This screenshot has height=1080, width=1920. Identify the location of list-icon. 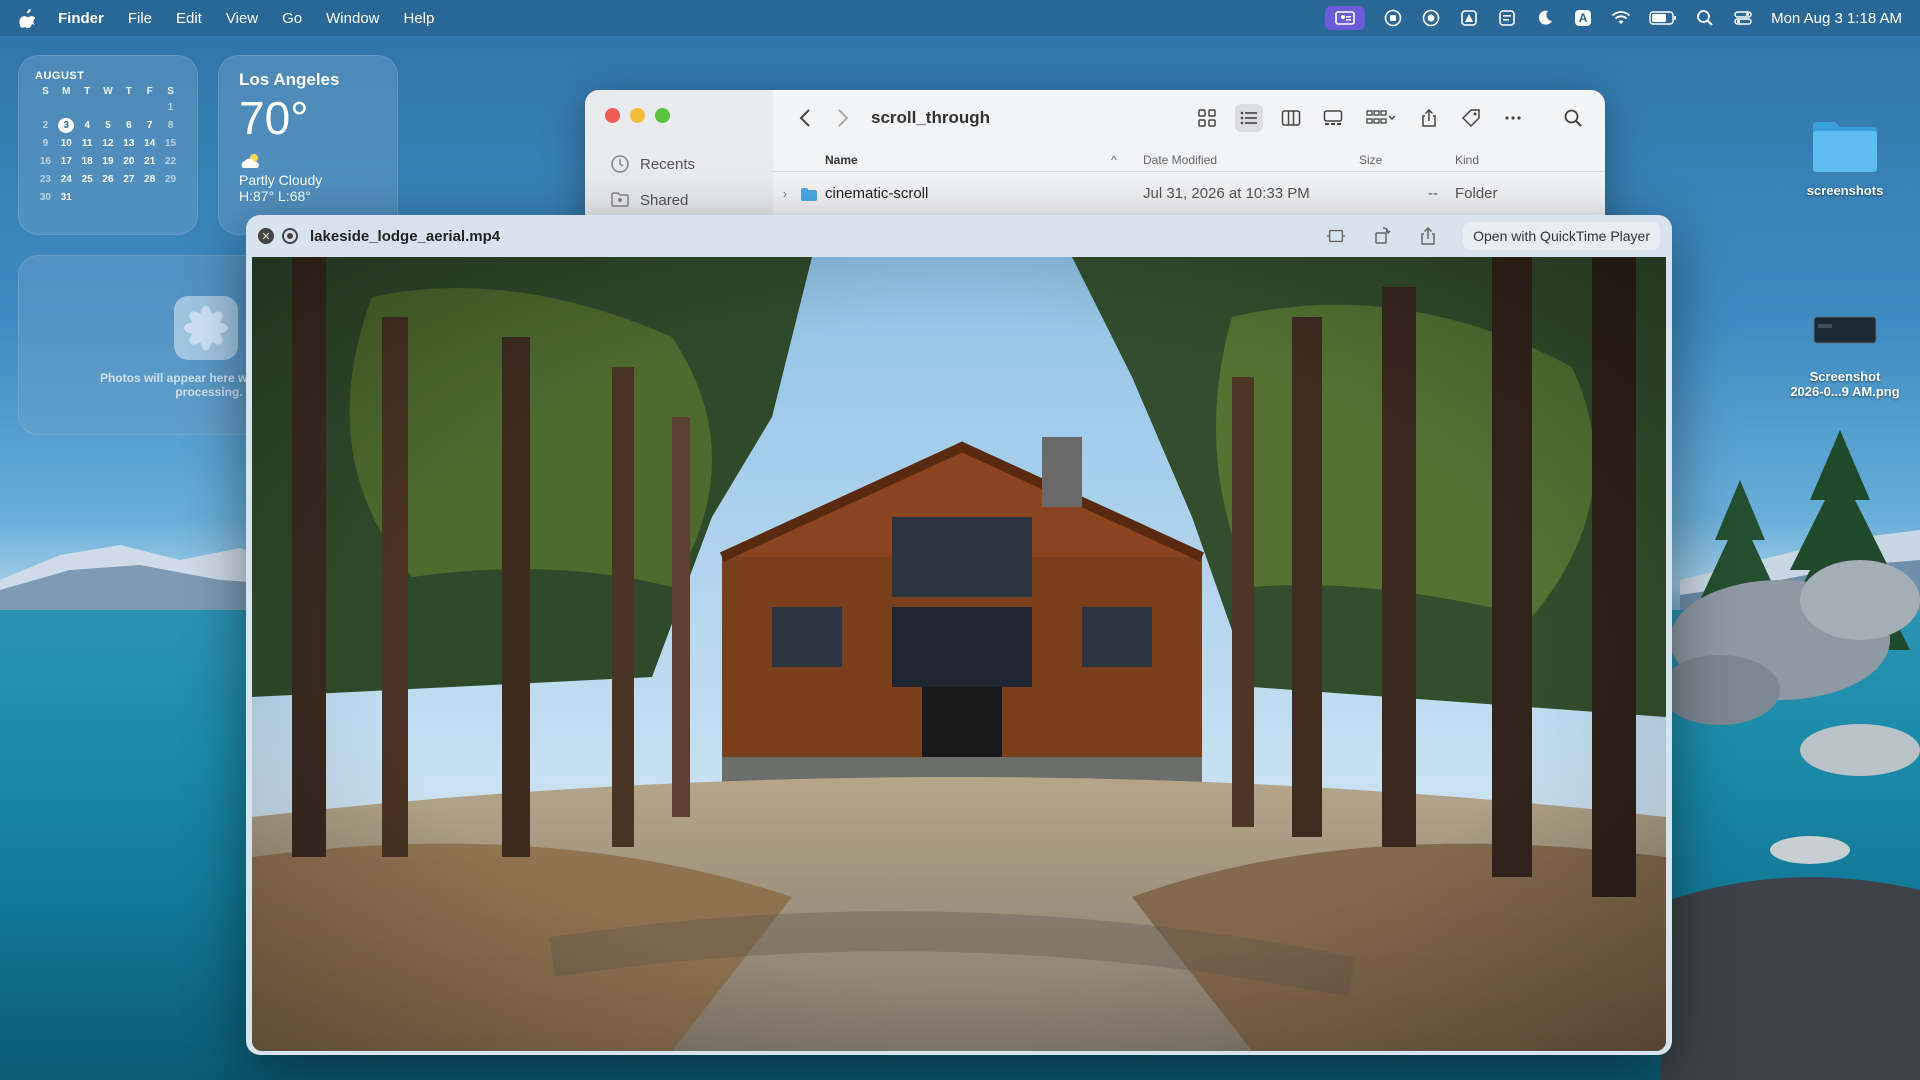
(1248, 118).